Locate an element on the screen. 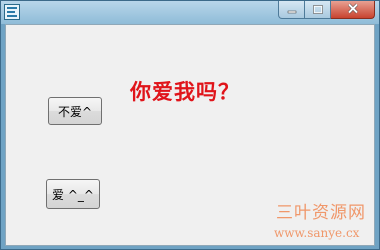  minimize-button is located at coordinates (291, 10).